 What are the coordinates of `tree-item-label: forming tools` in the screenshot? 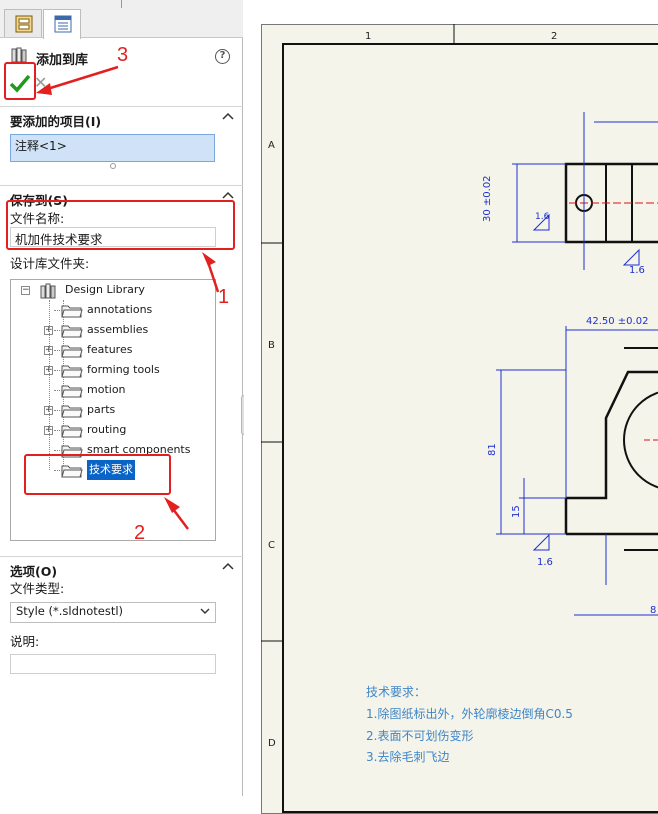 It's located at (123, 369).